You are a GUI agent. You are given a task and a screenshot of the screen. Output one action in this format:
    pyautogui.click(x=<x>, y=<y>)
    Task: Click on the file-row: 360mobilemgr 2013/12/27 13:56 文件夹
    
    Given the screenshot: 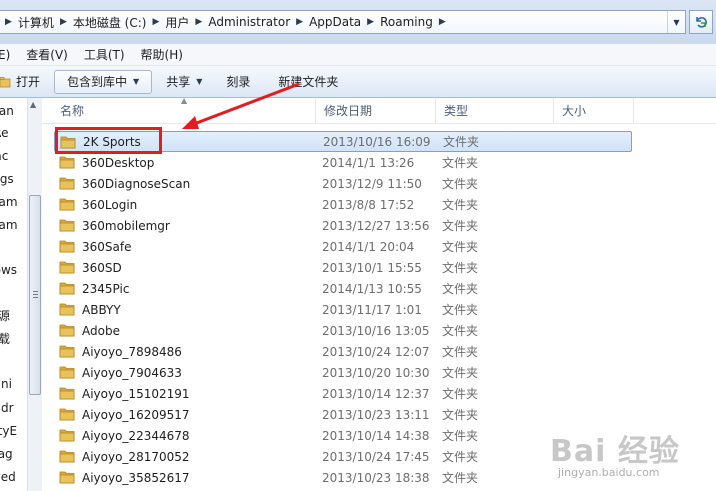 What is the action you would take?
    pyautogui.click(x=343, y=225)
    